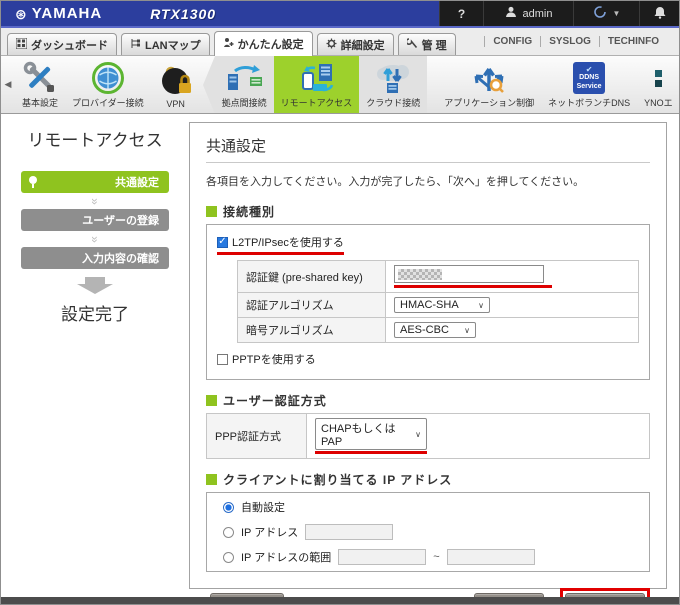  Describe the element at coordinates (461, 13) in the screenshot. I see `help-button: ?` at that location.